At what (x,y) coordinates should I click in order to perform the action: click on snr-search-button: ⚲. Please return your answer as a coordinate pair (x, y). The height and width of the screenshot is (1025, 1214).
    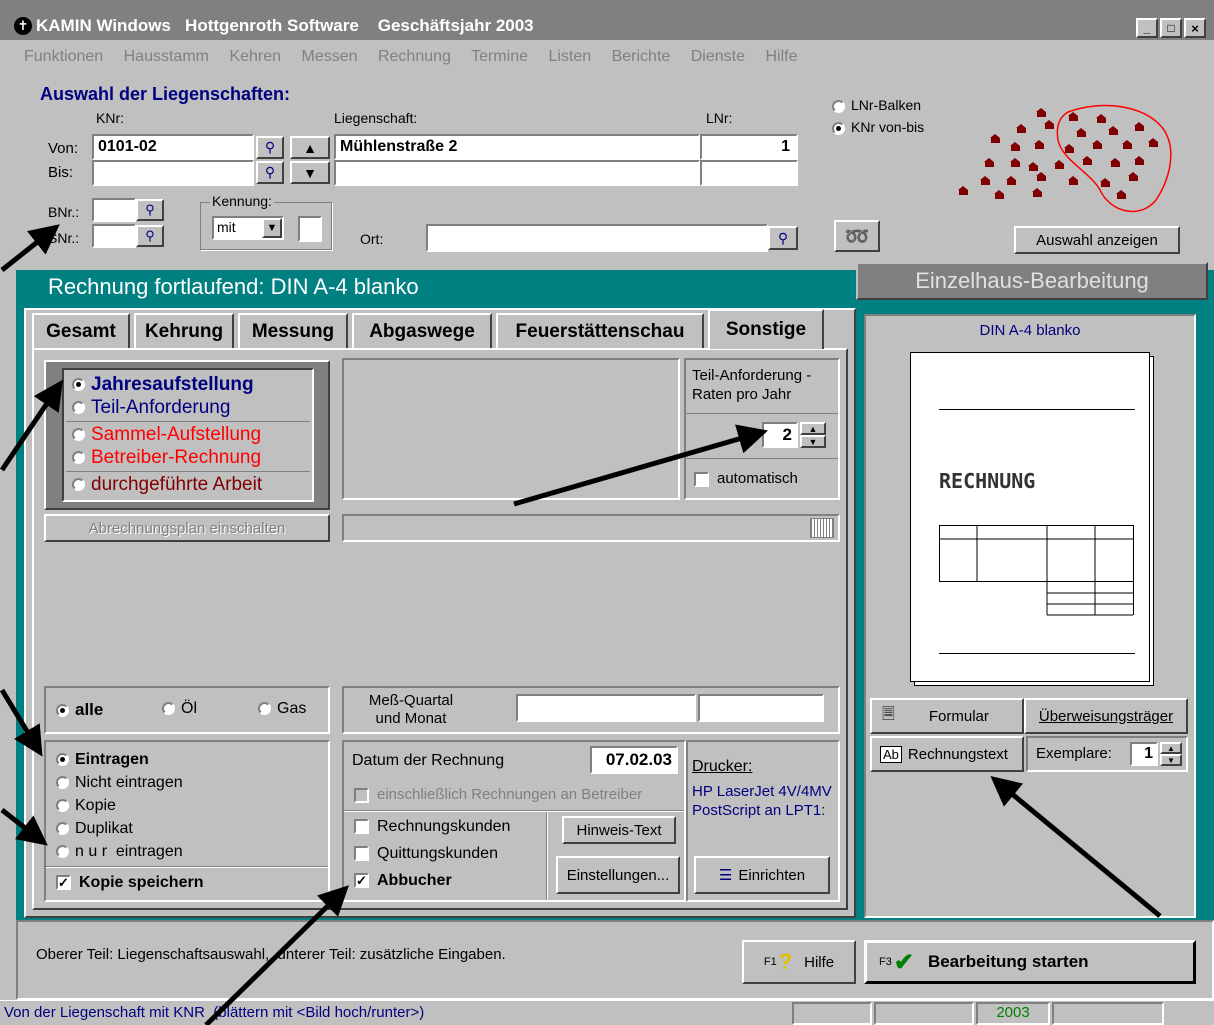
    Looking at the image, I should click on (150, 236).